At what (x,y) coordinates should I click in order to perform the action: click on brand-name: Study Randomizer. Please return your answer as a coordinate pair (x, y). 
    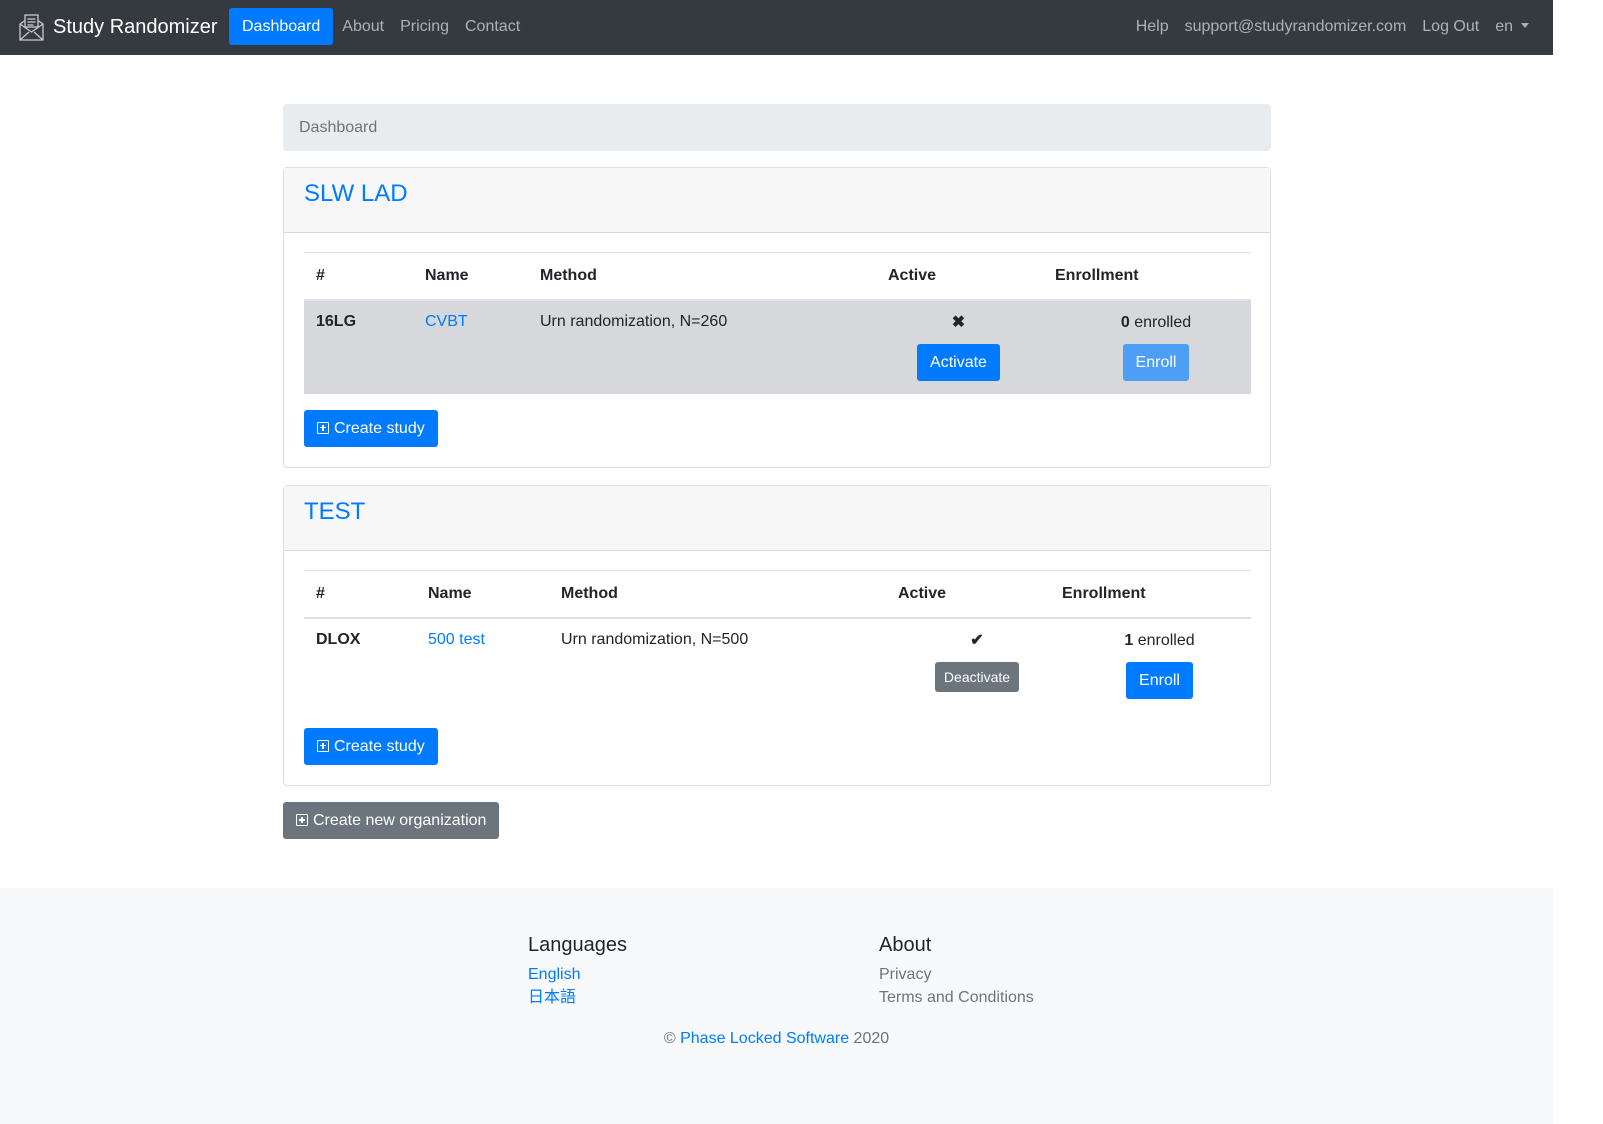
    Looking at the image, I should click on (135, 27).